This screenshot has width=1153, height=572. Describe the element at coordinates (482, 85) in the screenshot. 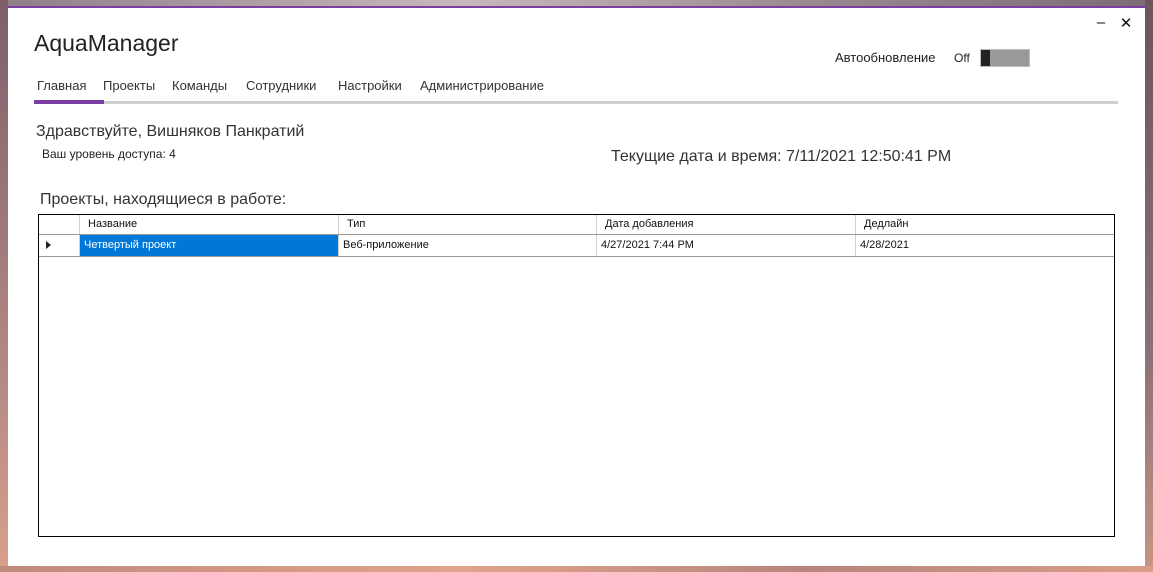

I see `tab-administration: Администрирование` at that location.